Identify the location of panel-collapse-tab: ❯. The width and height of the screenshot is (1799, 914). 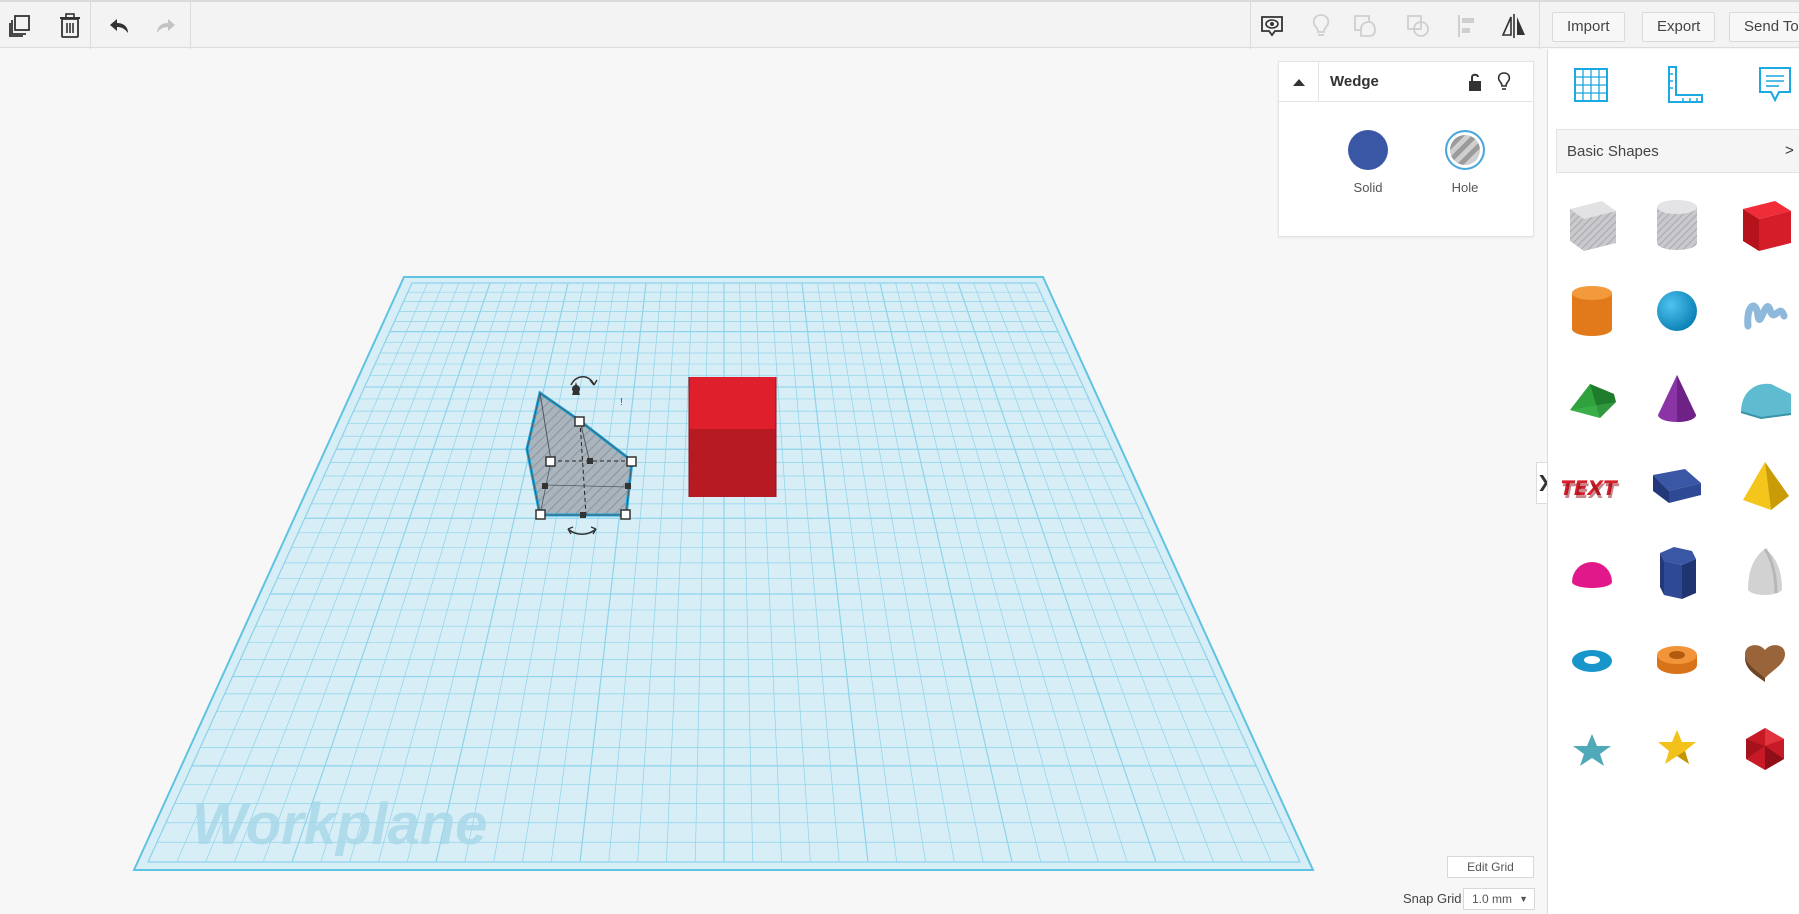
(1541, 483).